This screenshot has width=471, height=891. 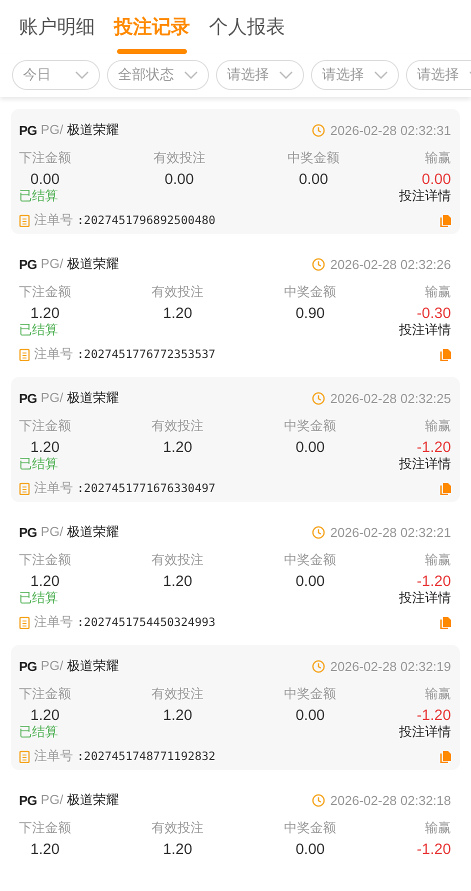 What do you see at coordinates (390, 800) in the screenshot?
I see `bet-time: 2026-02-28 02:32:18` at bounding box center [390, 800].